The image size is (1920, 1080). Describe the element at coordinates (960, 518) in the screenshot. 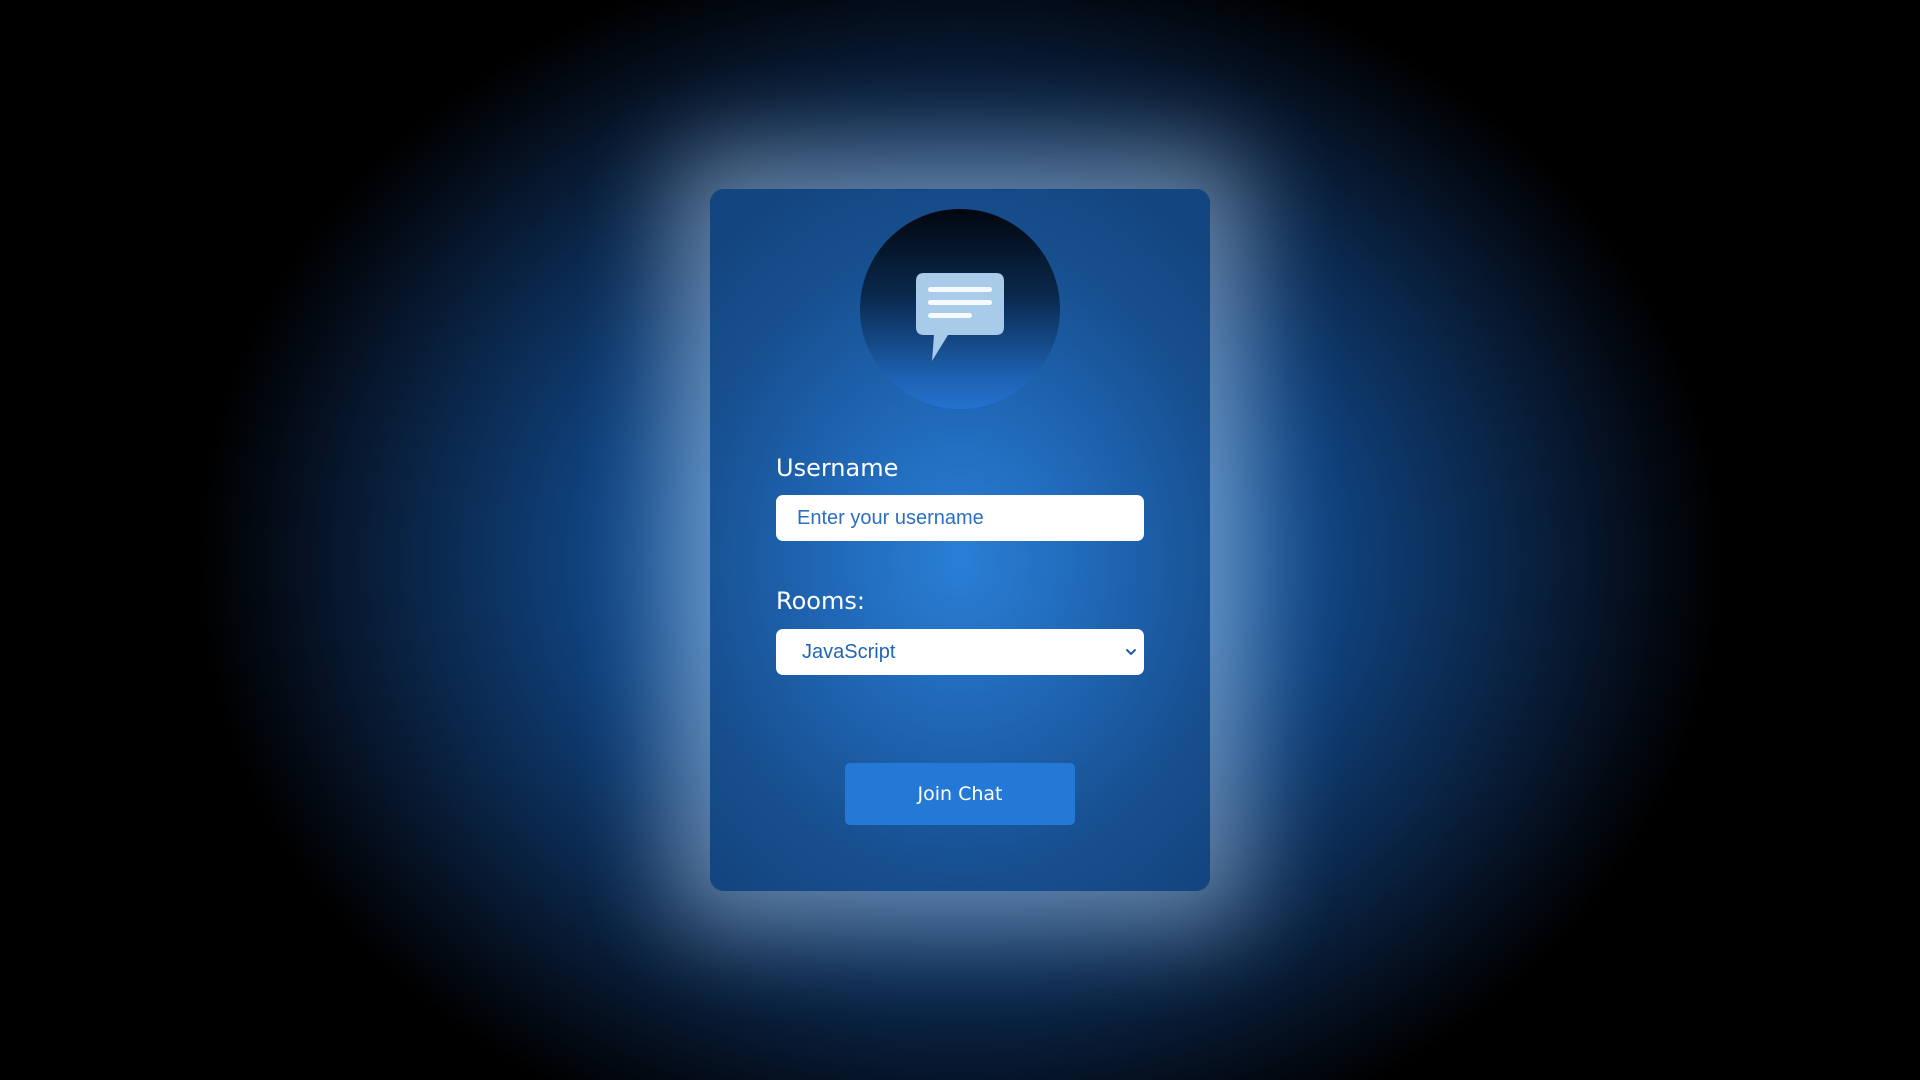

I see `username-input` at that location.